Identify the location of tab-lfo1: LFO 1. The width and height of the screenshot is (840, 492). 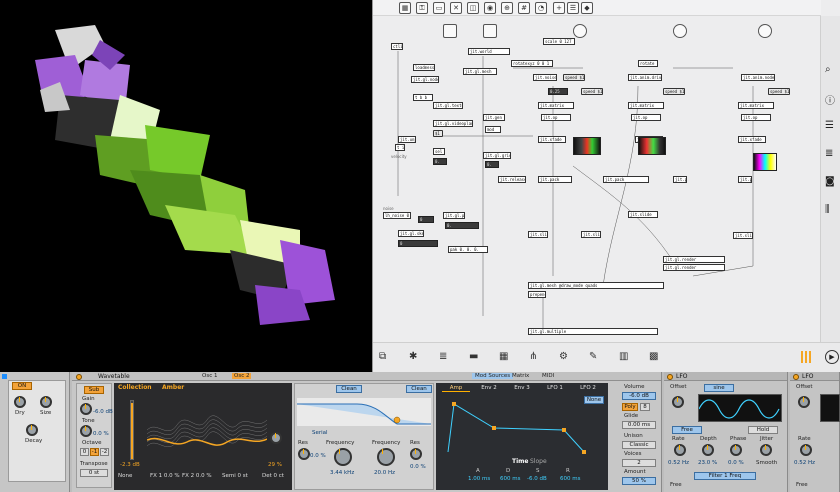
(555, 388).